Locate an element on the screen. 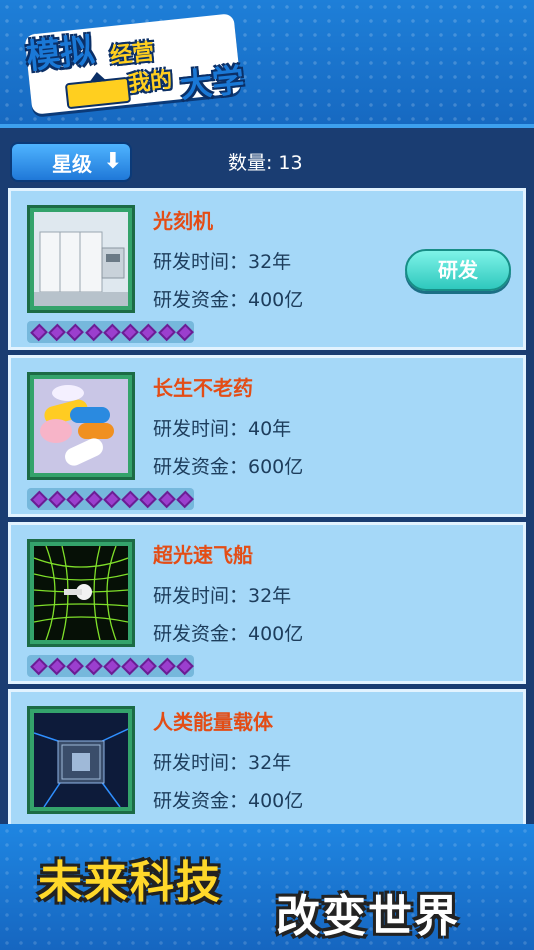 Image resolution: width=534 pixels, height=950 pixels. research-card: 人类能量载体 研发时间：32年 研发资金：400亿 is located at coordinates (267, 759).